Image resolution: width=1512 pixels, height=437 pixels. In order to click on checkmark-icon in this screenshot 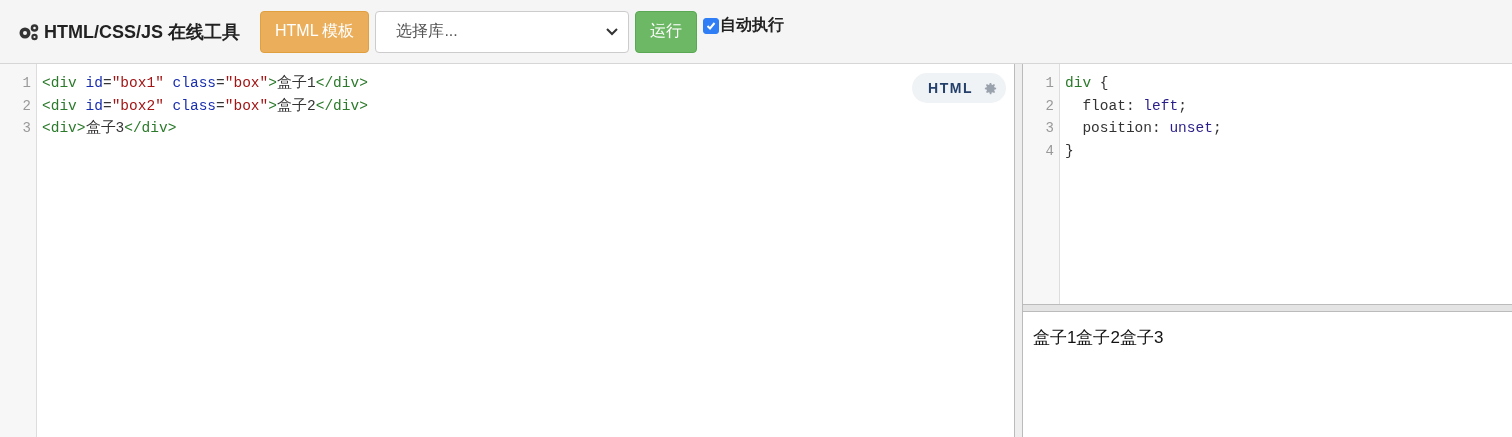, I will do `click(711, 25)`.